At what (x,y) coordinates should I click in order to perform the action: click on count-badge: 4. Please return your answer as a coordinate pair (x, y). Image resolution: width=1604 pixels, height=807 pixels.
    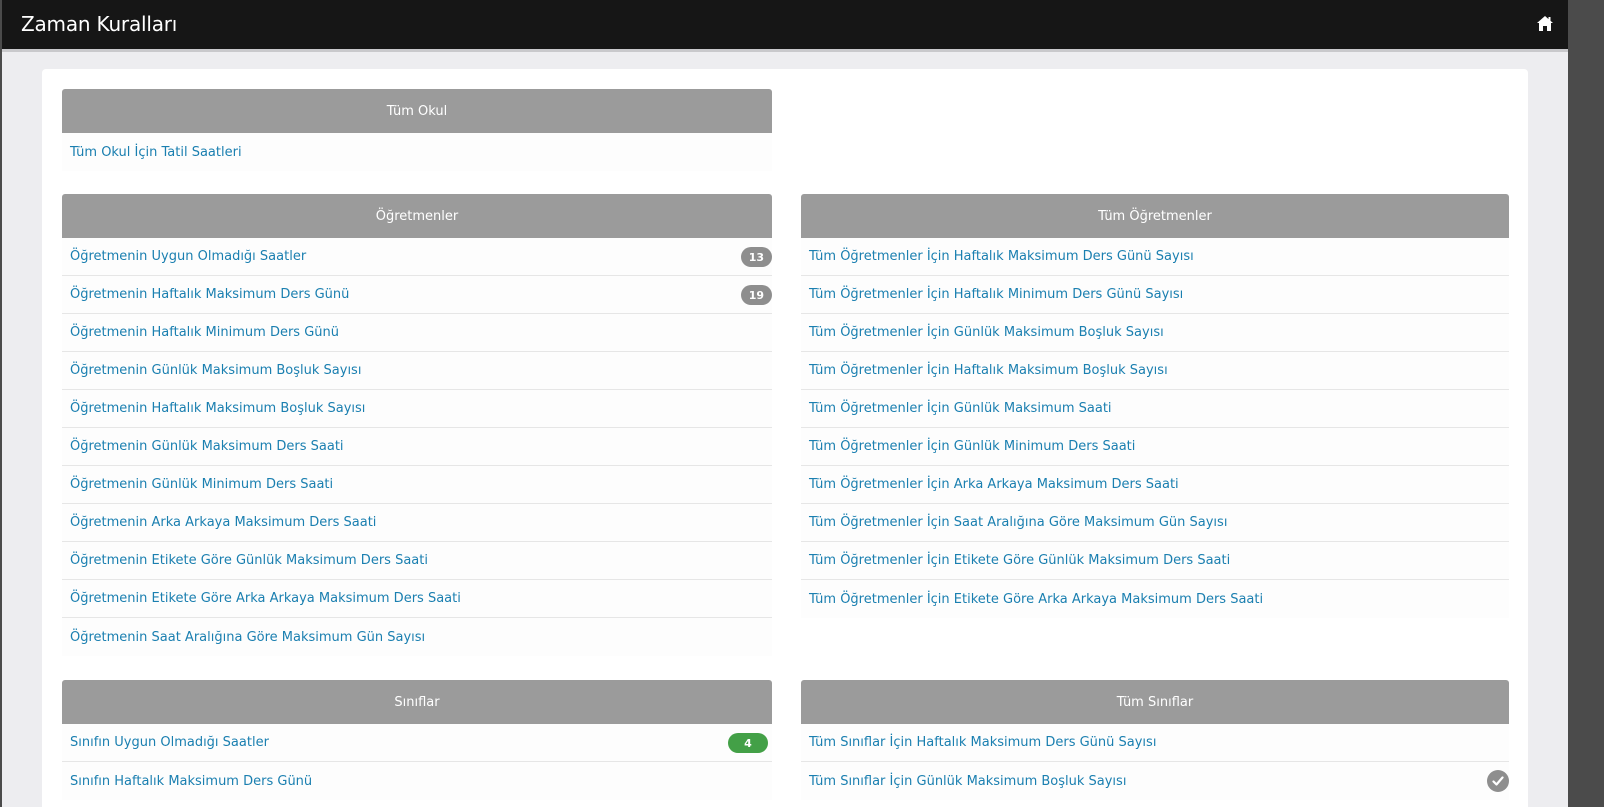
    Looking at the image, I should click on (748, 743).